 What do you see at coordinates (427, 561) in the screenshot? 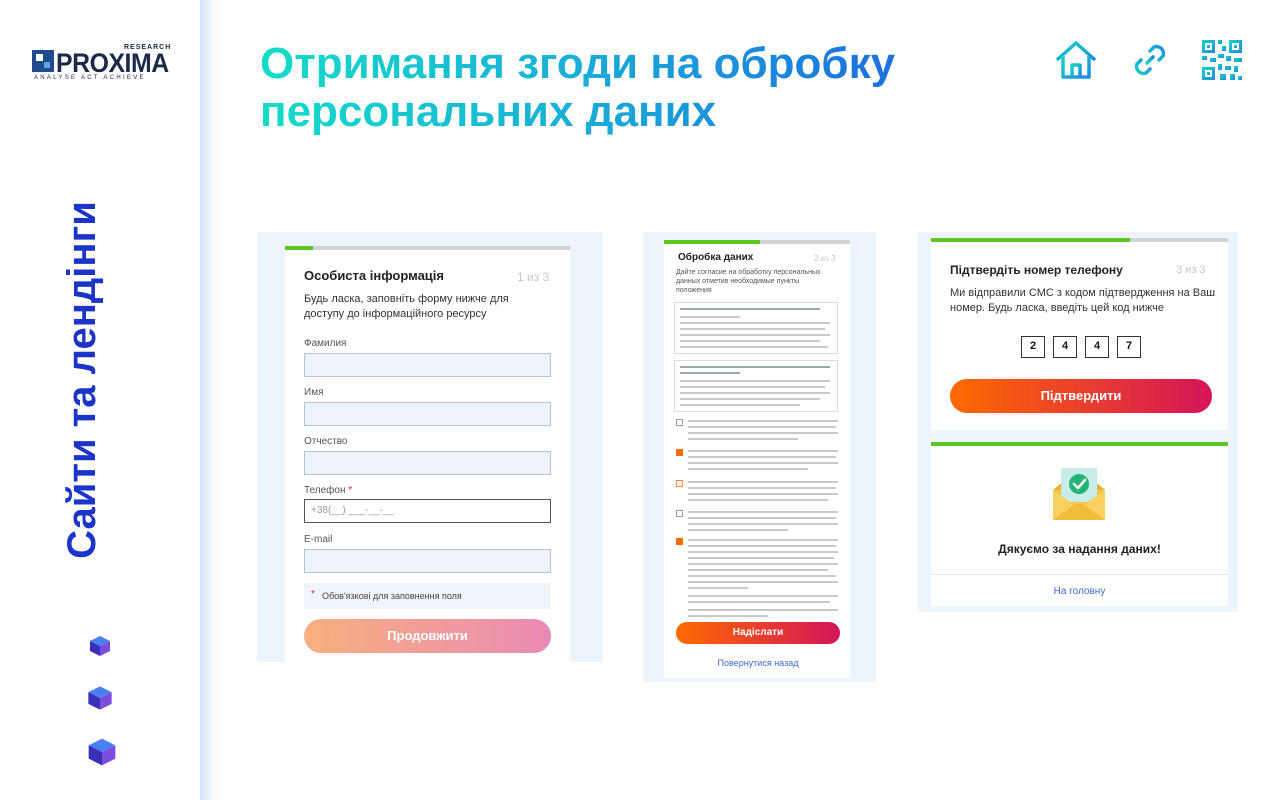
I see `email-input` at bounding box center [427, 561].